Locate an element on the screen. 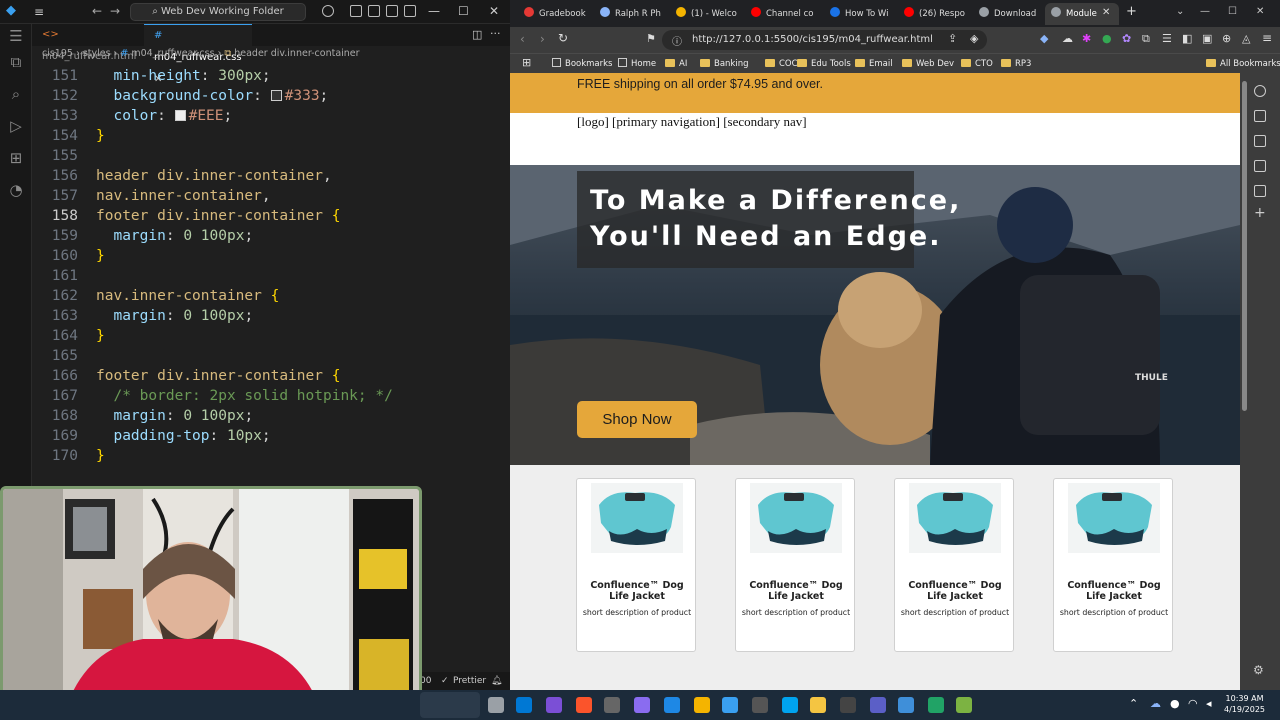  apps-grid-icon: ⊞ is located at coordinates (526, 62).